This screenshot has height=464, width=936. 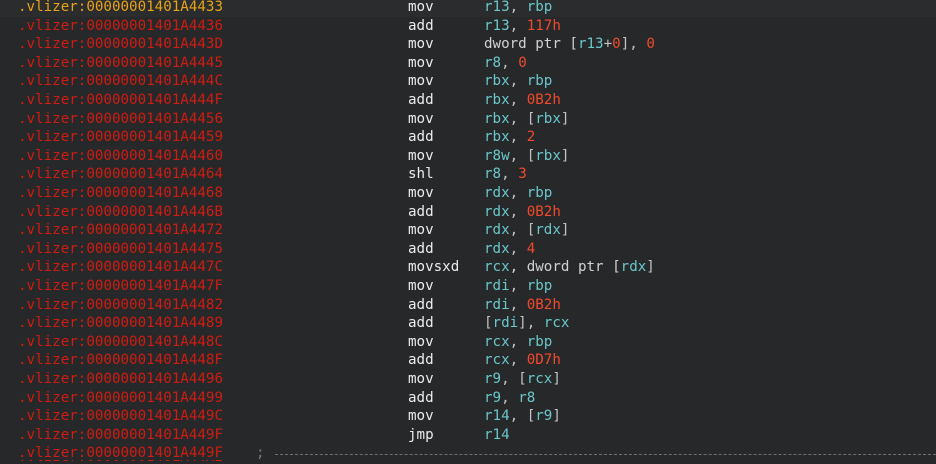 What do you see at coordinates (120, 379) in the screenshot?
I see `instruction-address: .vlizer:00000001401A4496` at bounding box center [120, 379].